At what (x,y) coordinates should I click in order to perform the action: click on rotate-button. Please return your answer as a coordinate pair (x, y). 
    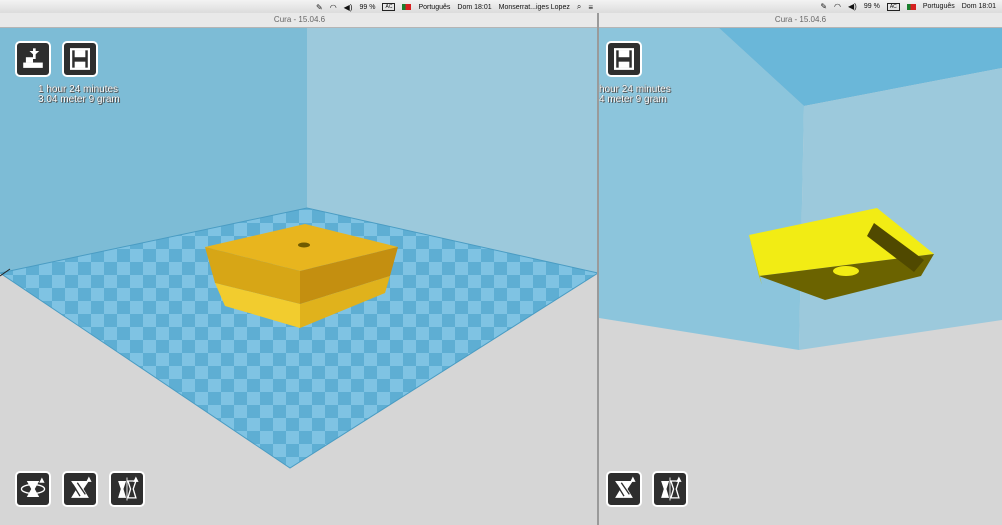
    Looking at the image, I should click on (33, 489).